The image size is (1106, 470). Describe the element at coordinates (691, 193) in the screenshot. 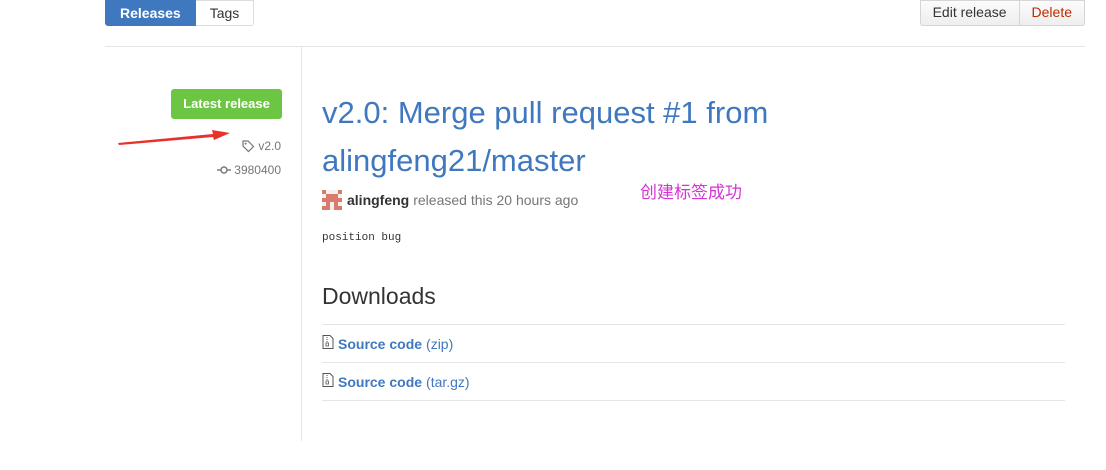

I see `annotation-text: 创建标签成功` at that location.